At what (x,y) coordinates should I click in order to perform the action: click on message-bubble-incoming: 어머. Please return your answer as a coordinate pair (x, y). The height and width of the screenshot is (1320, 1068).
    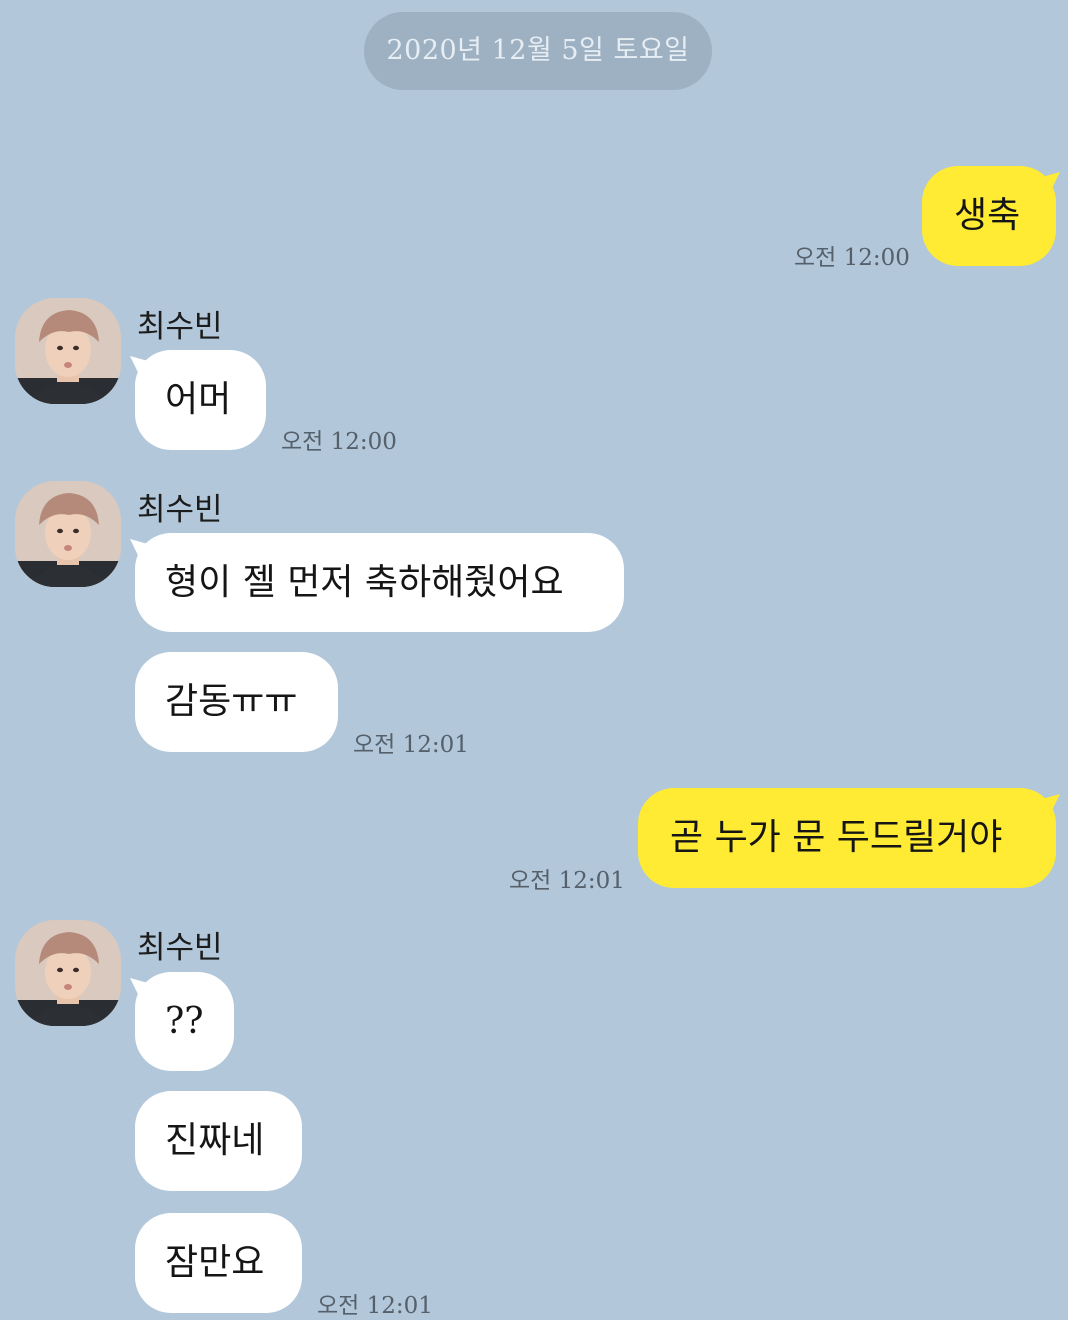
    Looking at the image, I should click on (200, 400).